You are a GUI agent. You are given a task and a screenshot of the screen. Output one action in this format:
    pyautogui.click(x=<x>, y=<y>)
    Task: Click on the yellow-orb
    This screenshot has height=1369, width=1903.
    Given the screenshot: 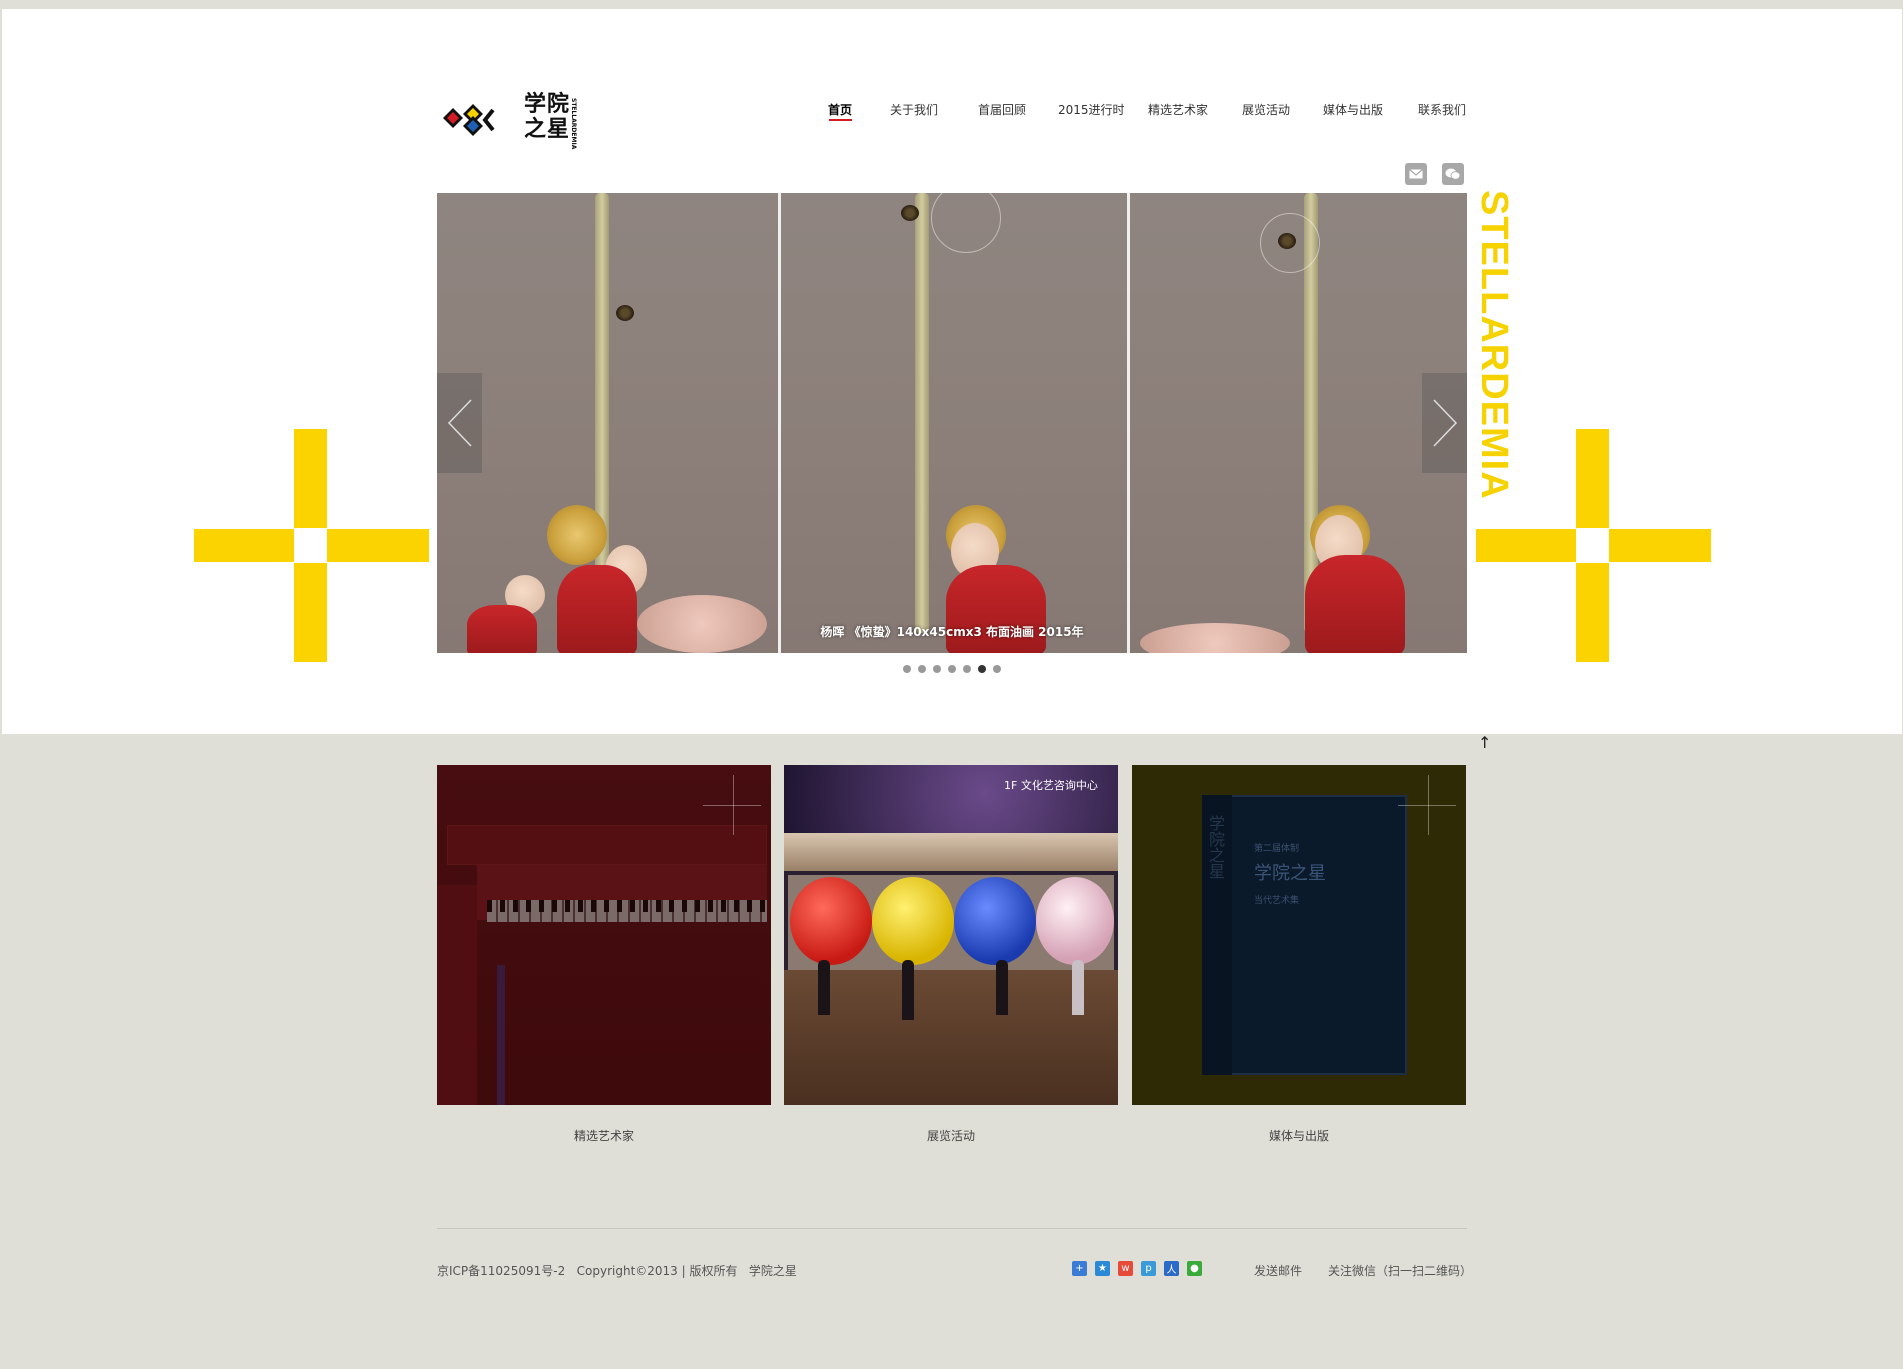 What is the action you would take?
    pyautogui.click(x=913, y=921)
    